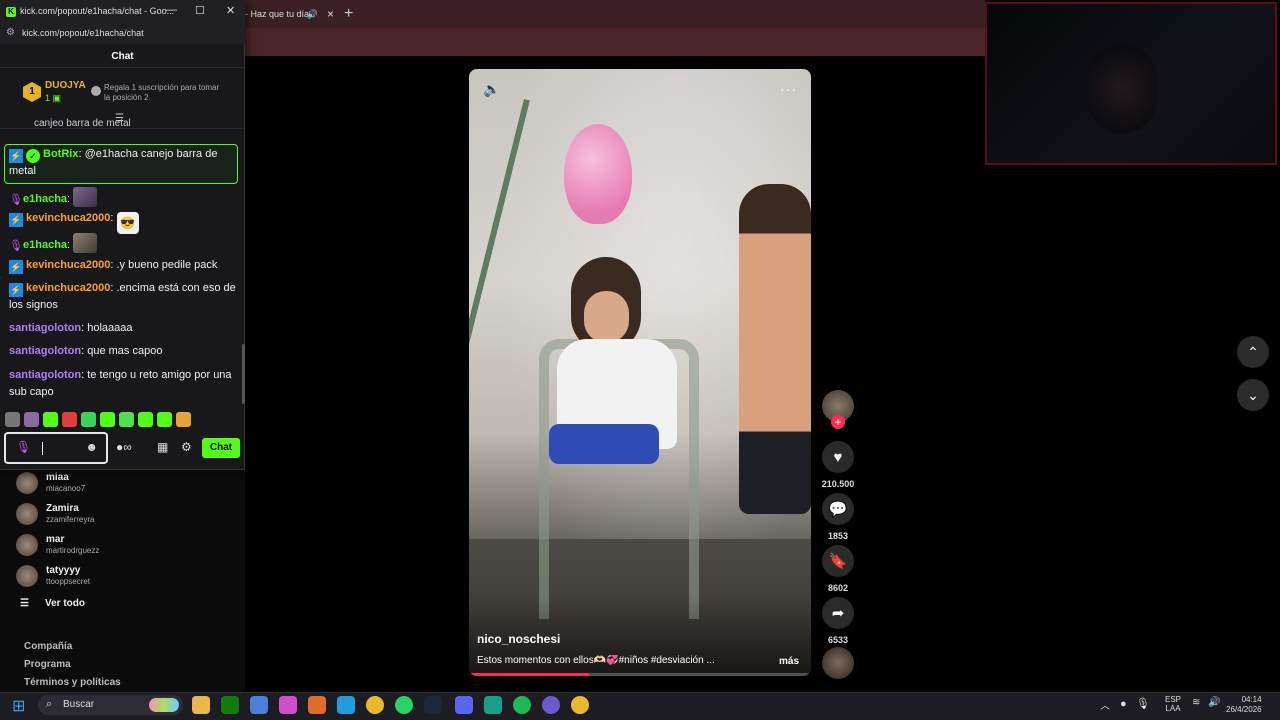 This screenshot has width=1280, height=720. What do you see at coordinates (124, 579) in the screenshot?
I see `following-item: tatyyyy ttooppsecret` at bounding box center [124, 579].